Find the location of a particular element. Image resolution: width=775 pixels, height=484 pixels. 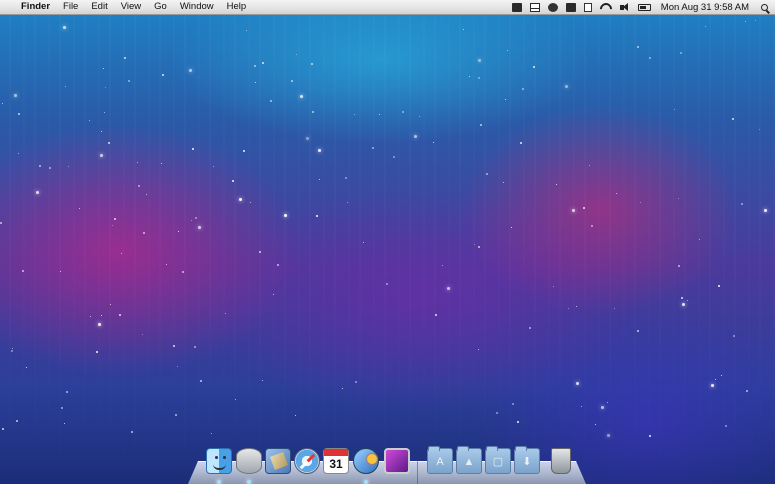

dock-separator is located at coordinates (417, 472).